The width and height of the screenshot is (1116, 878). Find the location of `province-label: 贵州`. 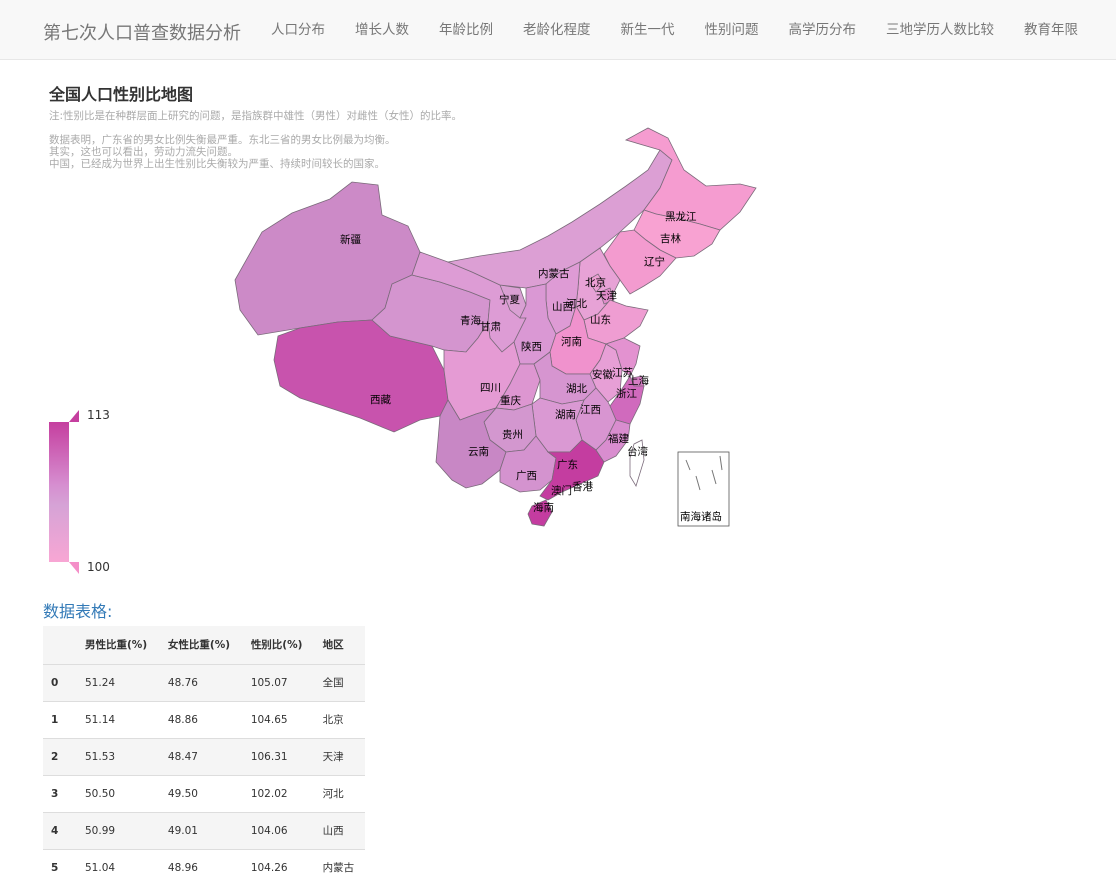

province-label: 贵州 is located at coordinates (512, 434).